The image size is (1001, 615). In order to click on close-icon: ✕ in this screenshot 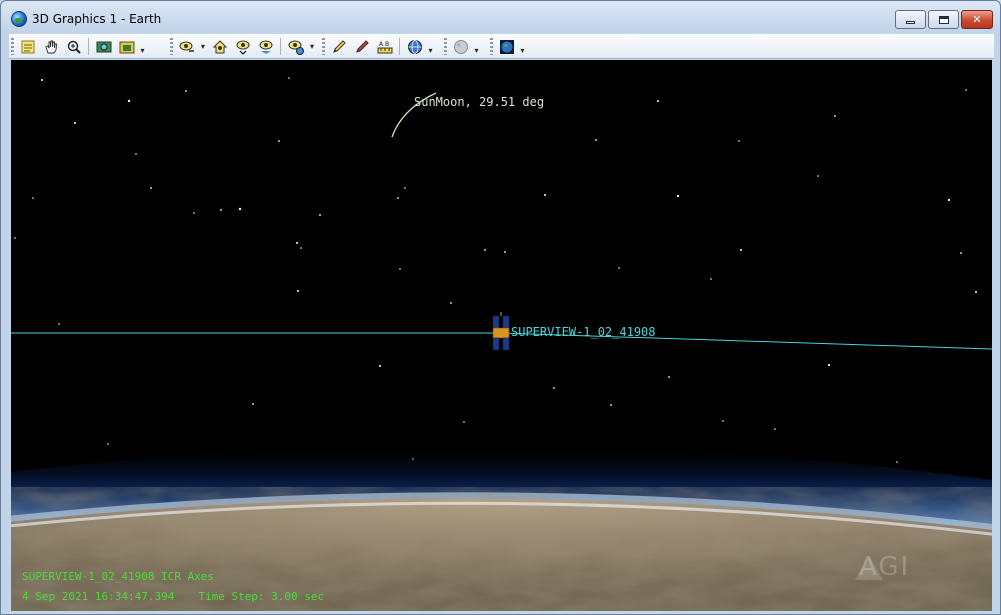, I will do `click(977, 19)`.